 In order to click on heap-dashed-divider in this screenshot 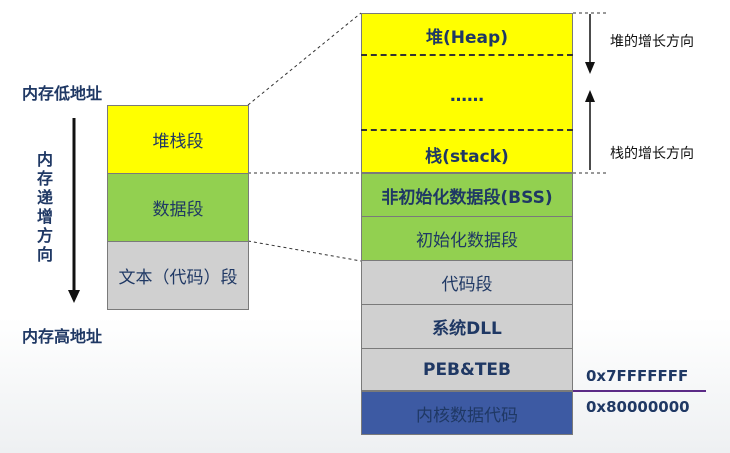, I will do `click(467, 55)`.